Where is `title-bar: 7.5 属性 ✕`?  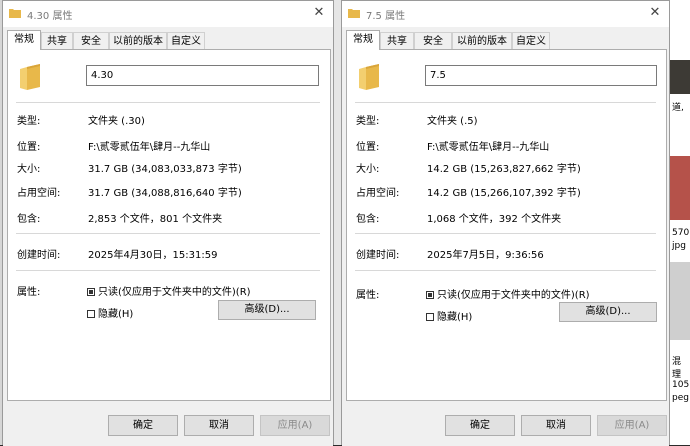
title-bar: 7.5 属性 ✕ is located at coordinates (505, 14).